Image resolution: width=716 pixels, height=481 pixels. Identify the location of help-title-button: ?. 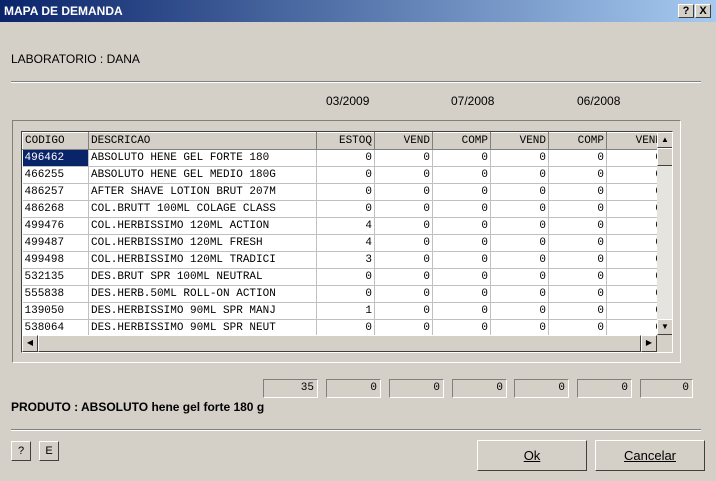
(686, 11).